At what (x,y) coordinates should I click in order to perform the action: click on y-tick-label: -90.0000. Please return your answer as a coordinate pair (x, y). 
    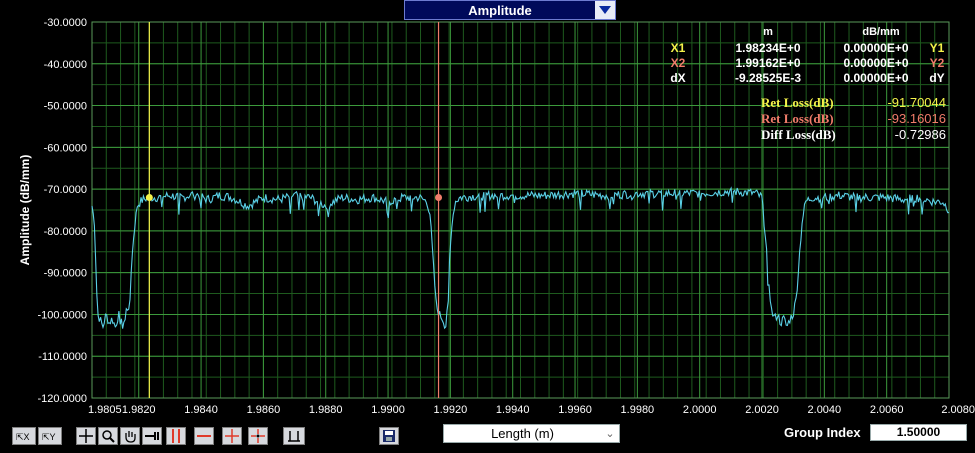
    Looking at the image, I should click on (65, 274).